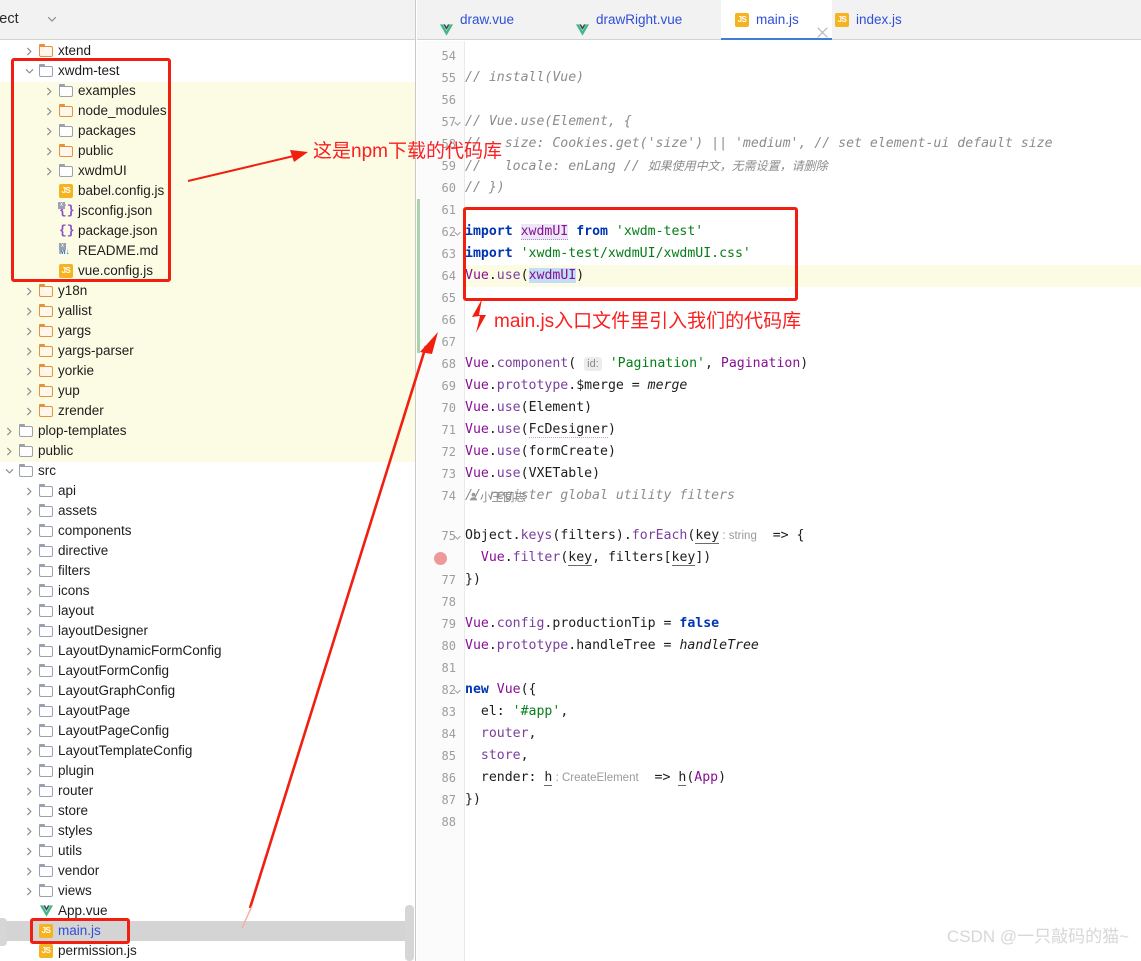  What do you see at coordinates (202, 771) in the screenshot?
I see `tree-item-plugin: plugin` at bounding box center [202, 771].